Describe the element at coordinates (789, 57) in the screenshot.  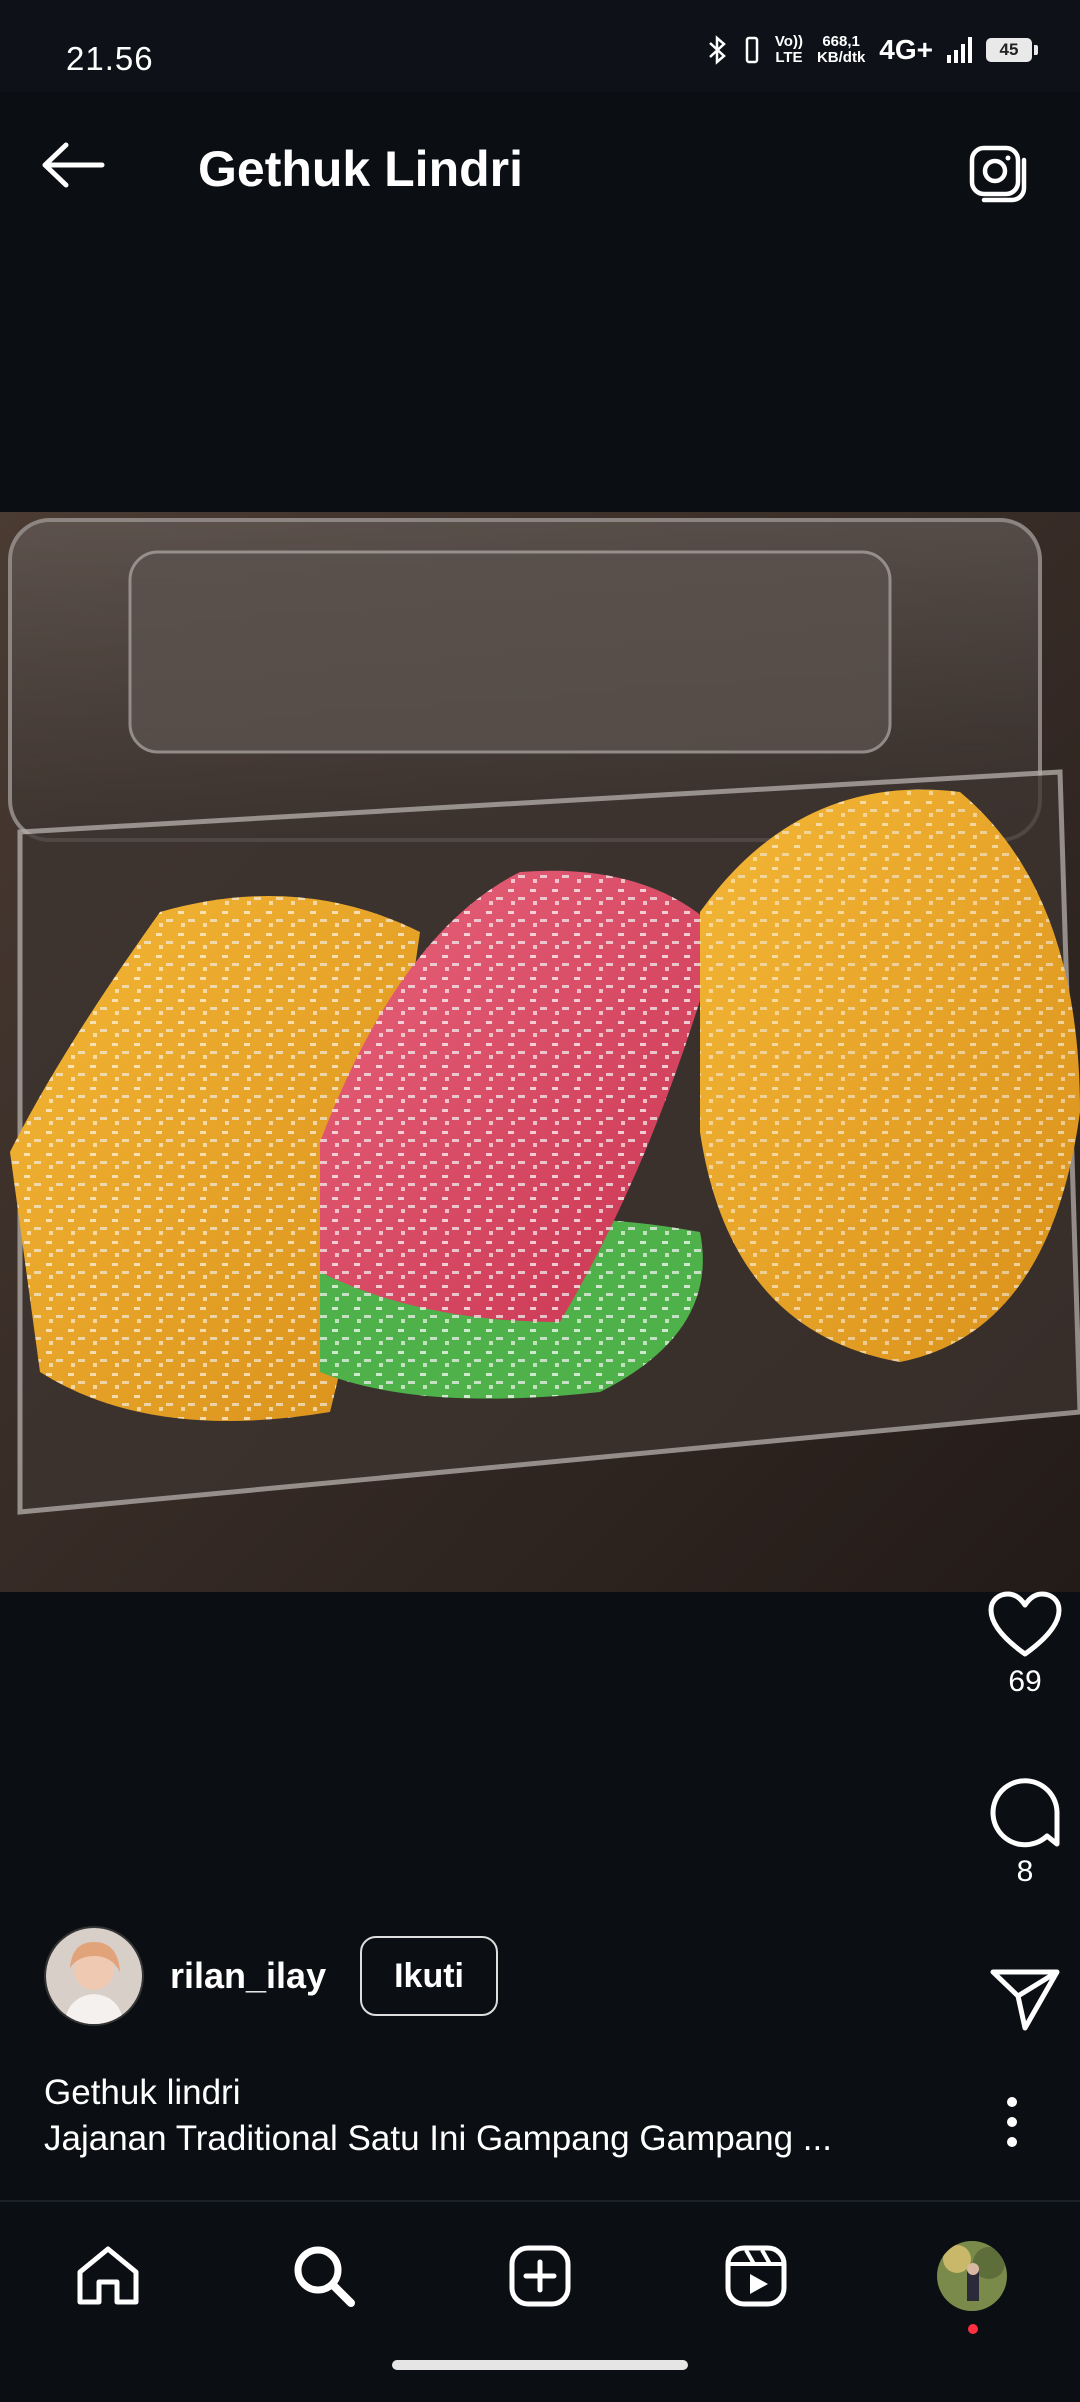
I see `volte-bottom: LTE` at that location.